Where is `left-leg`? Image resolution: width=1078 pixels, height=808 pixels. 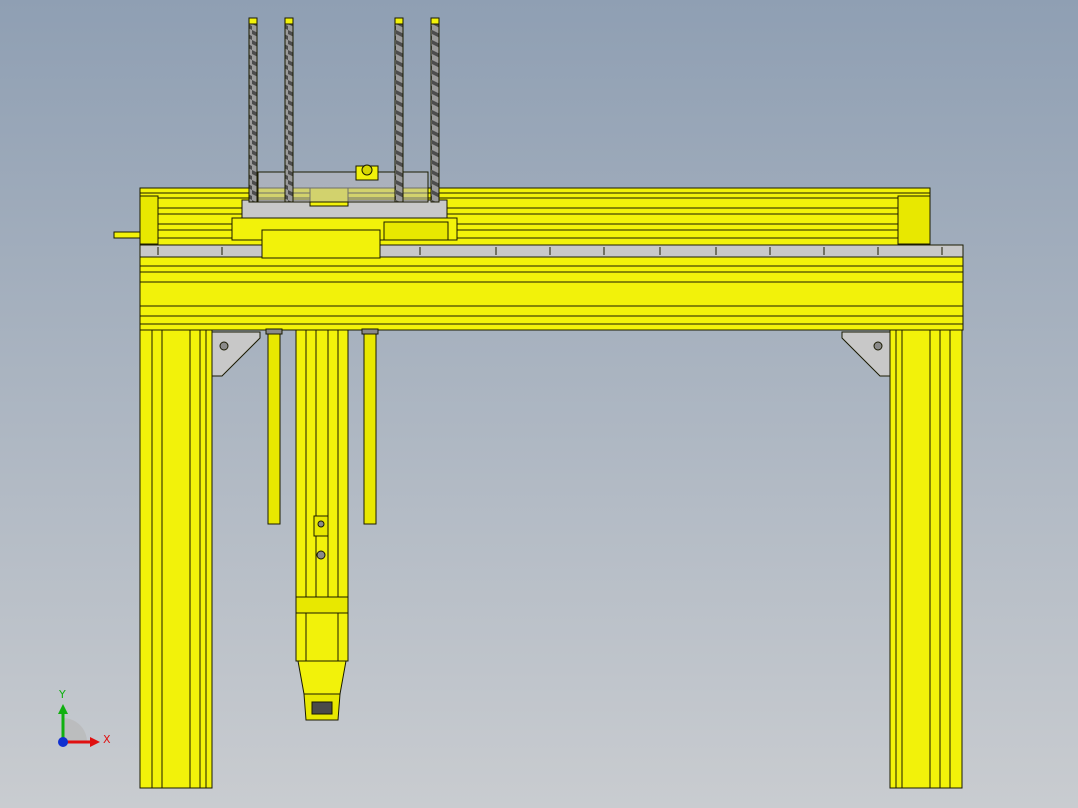 left-leg is located at coordinates (176, 559).